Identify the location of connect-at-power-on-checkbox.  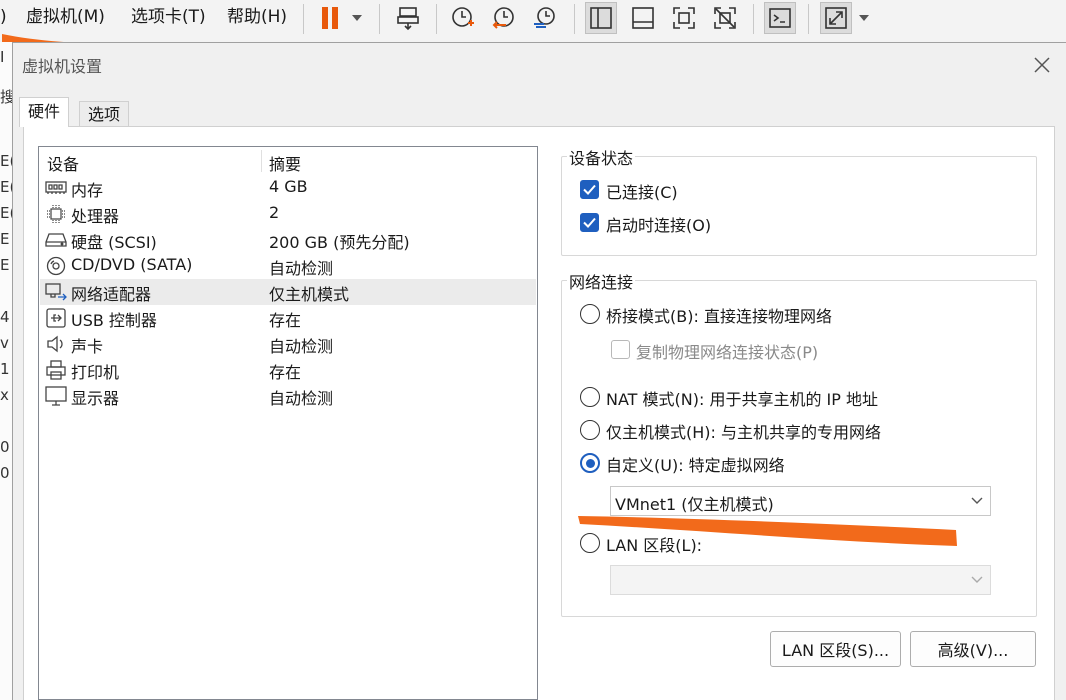
(589, 222).